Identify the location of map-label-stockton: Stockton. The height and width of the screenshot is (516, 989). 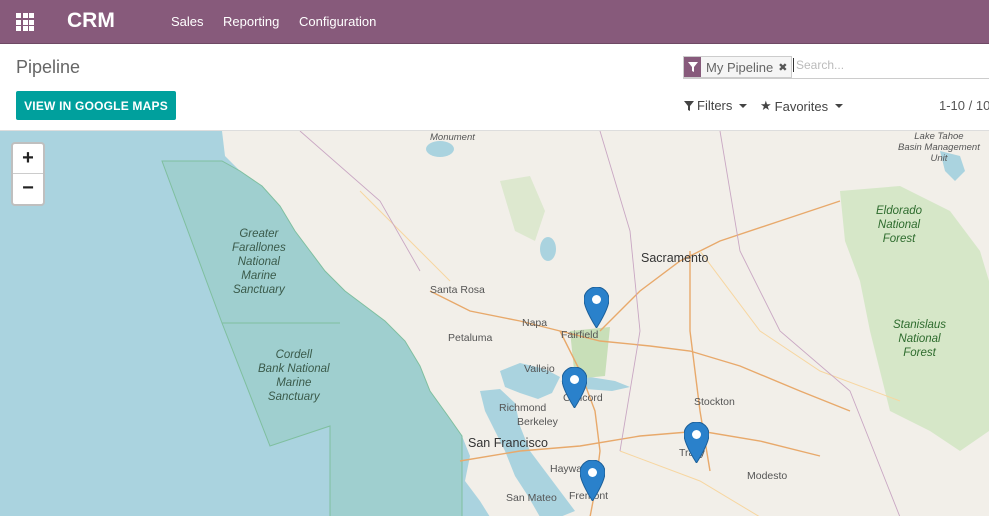
(714, 402).